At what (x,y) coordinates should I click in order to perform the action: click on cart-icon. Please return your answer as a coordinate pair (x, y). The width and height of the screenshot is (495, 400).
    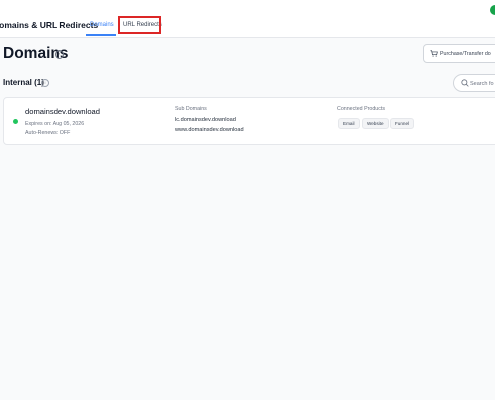
    Looking at the image, I should click on (434, 53).